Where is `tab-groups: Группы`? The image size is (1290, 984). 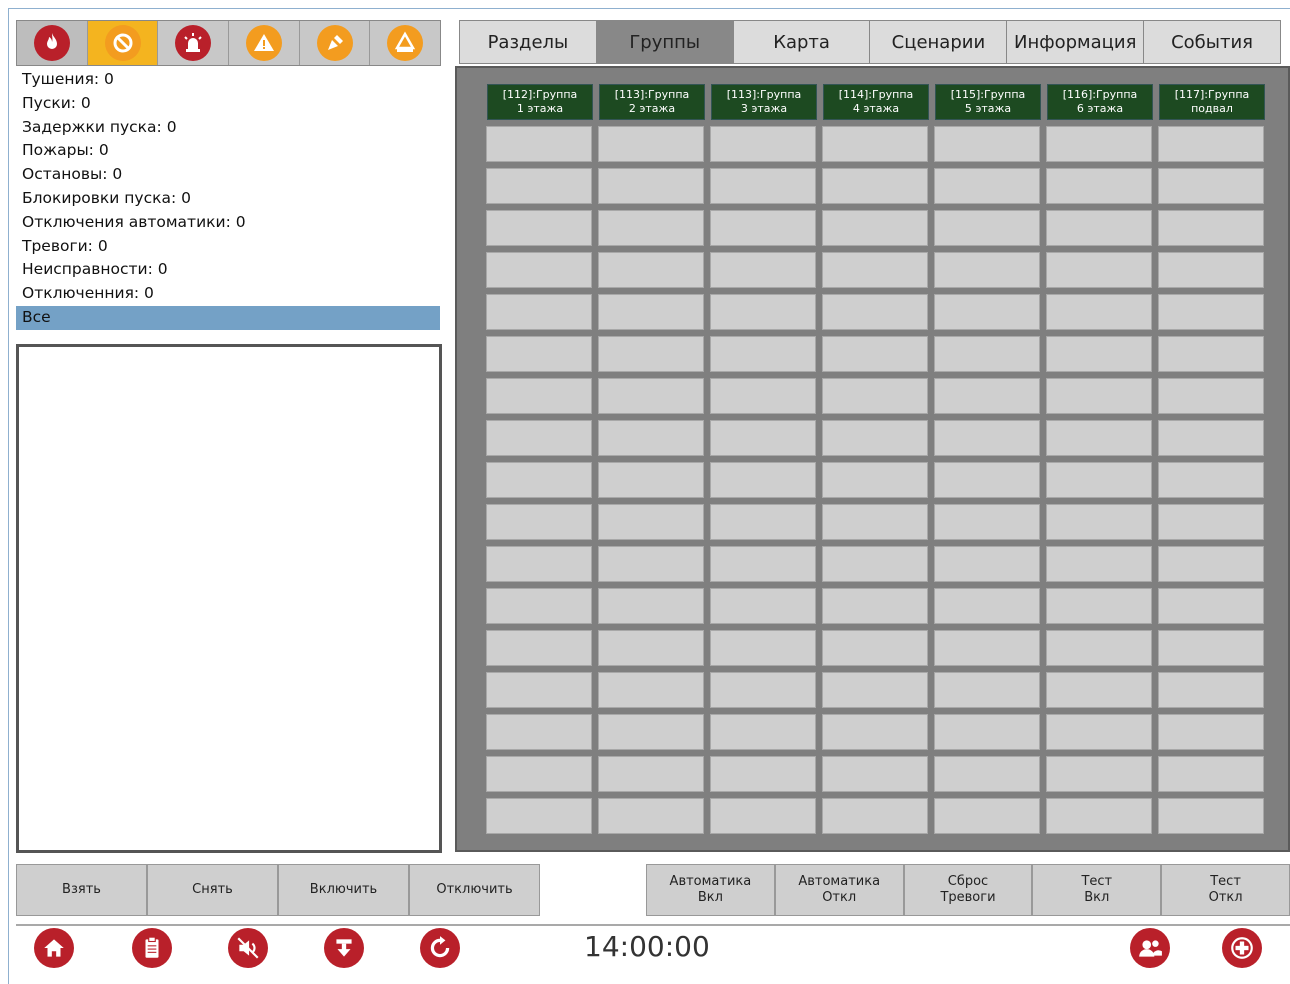 tab-groups: Группы is located at coordinates (665, 42).